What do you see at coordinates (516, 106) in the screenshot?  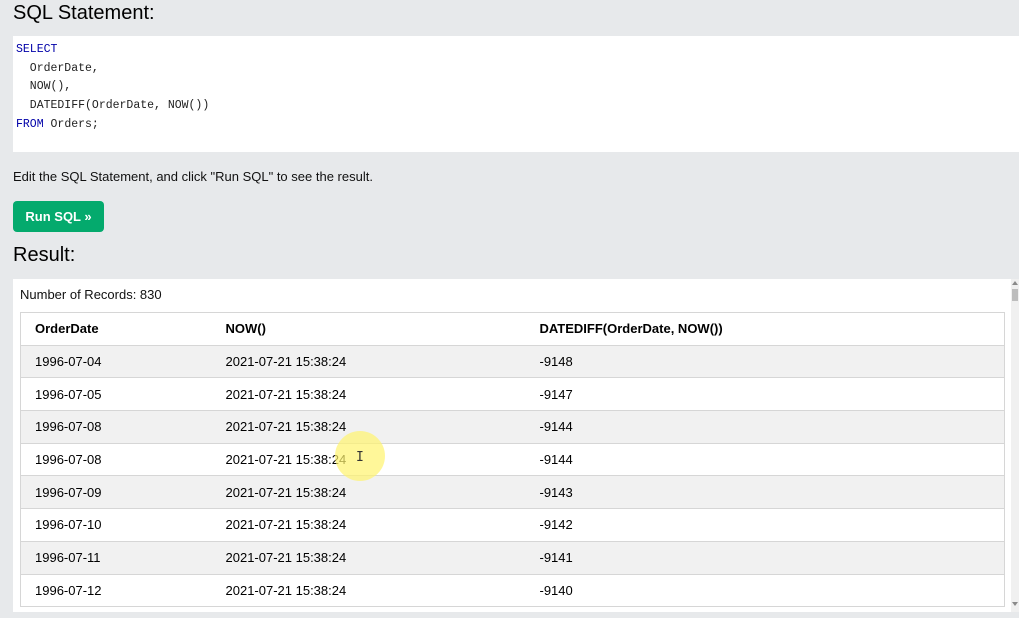 I see `code-line: DATEDIFF(OrderDate, NOW())` at bounding box center [516, 106].